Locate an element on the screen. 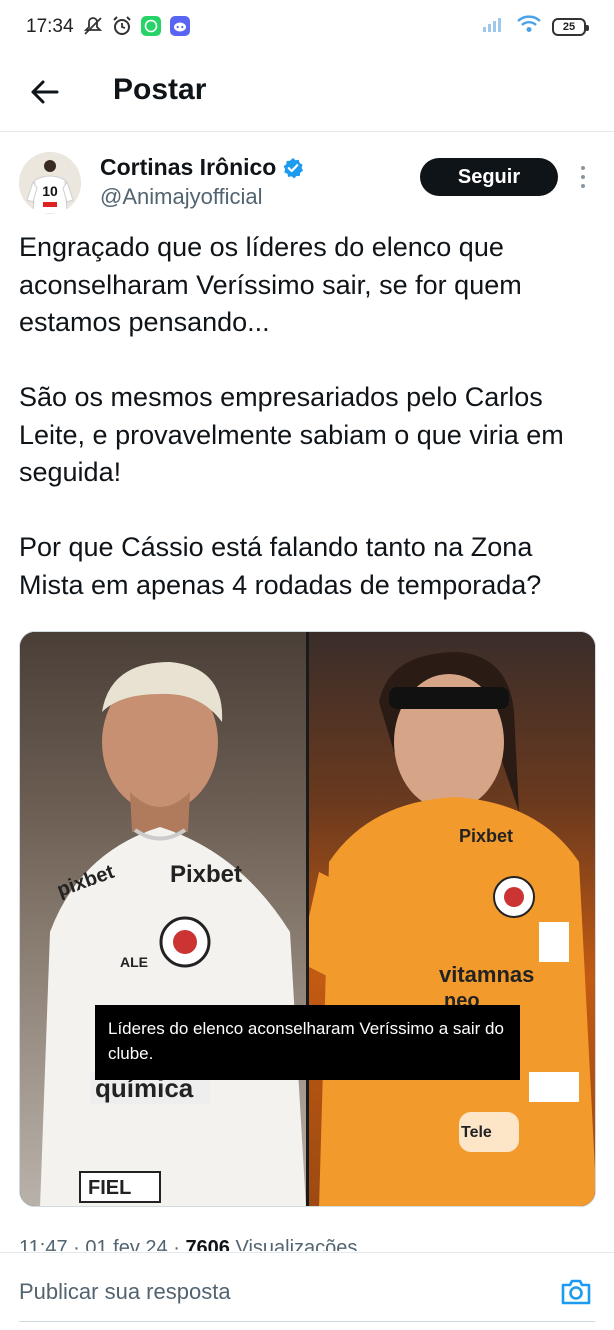  tweet-date: 01 fev 24 is located at coordinates (126, 1244).